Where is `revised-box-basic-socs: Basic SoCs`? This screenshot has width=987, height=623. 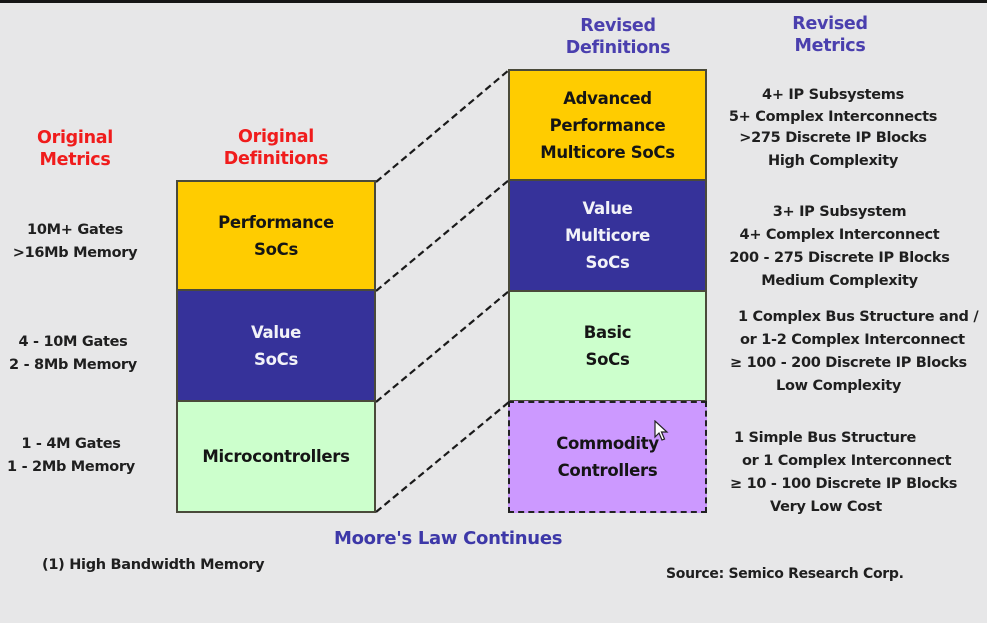 revised-box-basic-socs: Basic SoCs is located at coordinates (607, 346).